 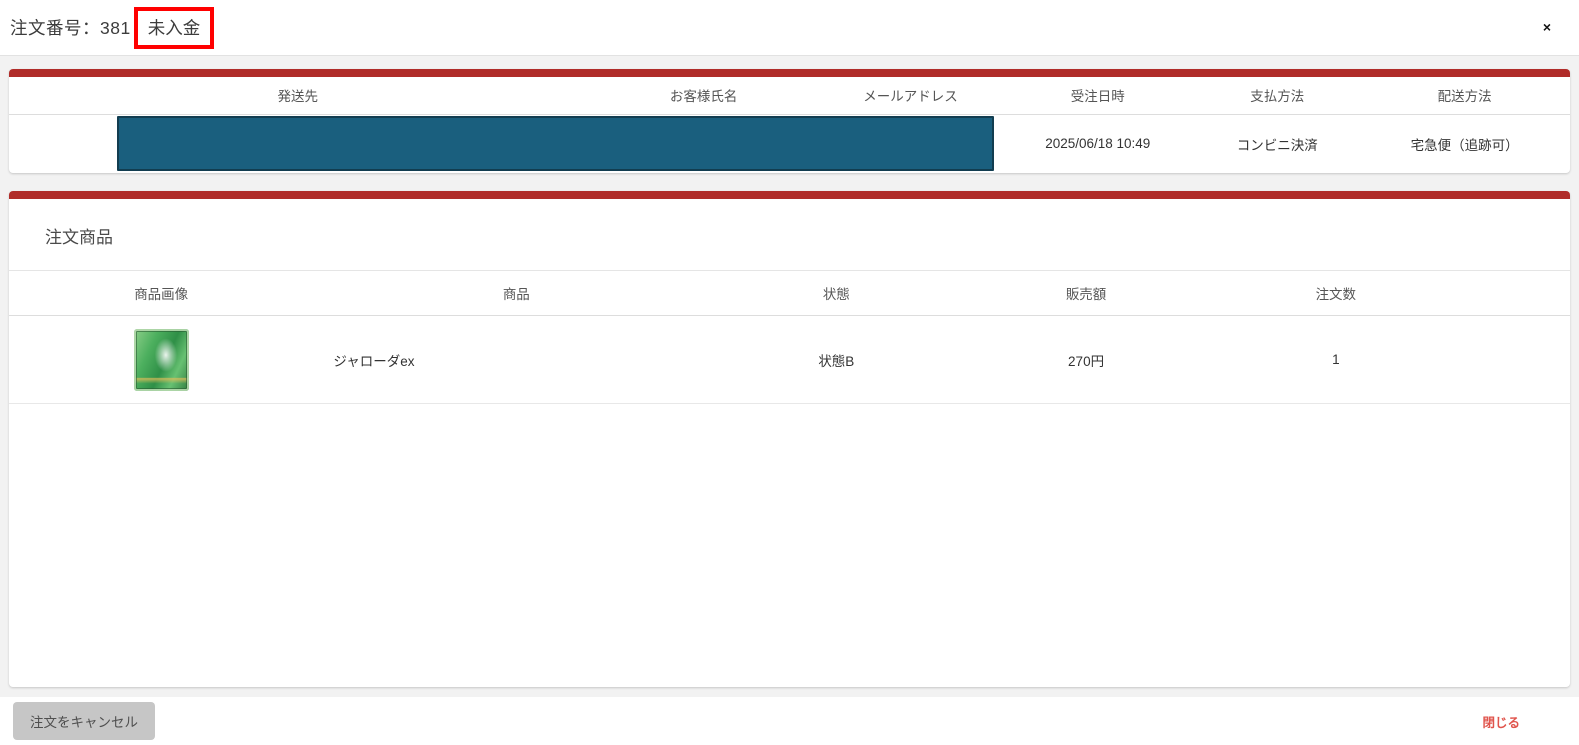 What do you see at coordinates (789, 195) in the screenshot?
I see `order-items-accent-bar` at bounding box center [789, 195].